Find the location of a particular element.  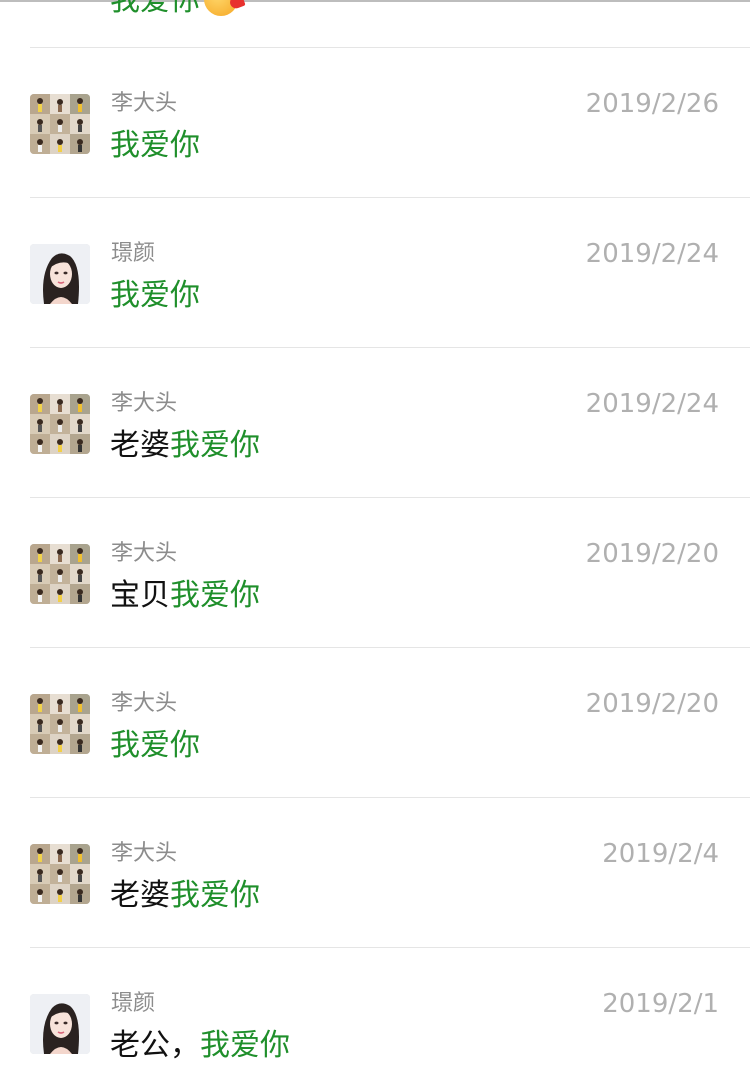

message-text: 宝贝我爱你 is located at coordinates (185, 596).